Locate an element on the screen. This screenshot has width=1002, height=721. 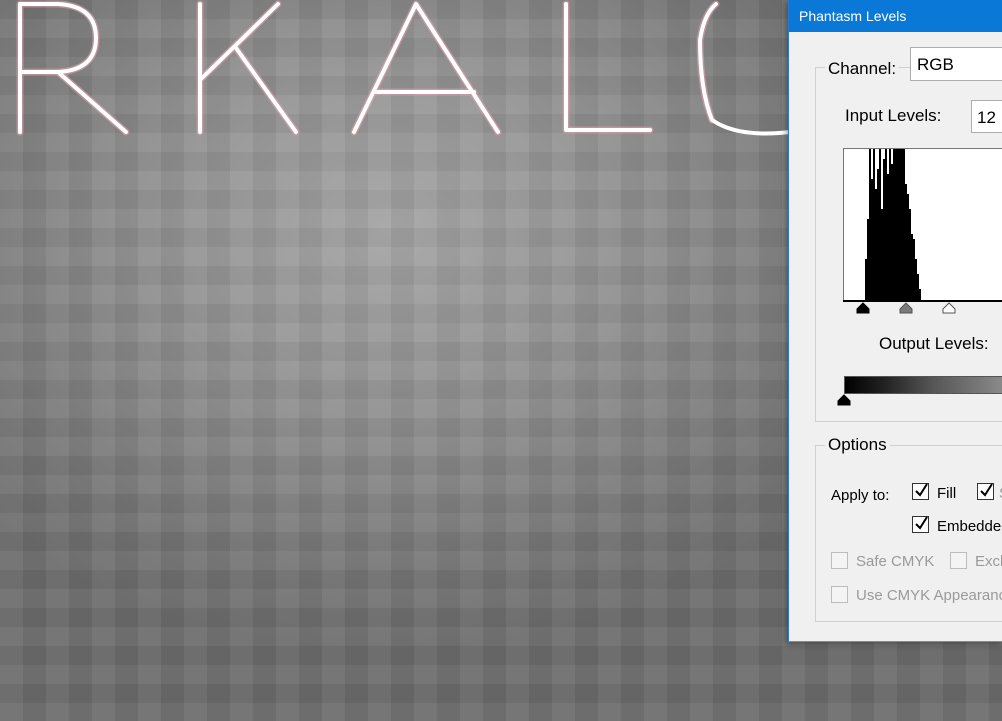
exclude-checkbox-label: Exclu is located at coordinates (988, 561).